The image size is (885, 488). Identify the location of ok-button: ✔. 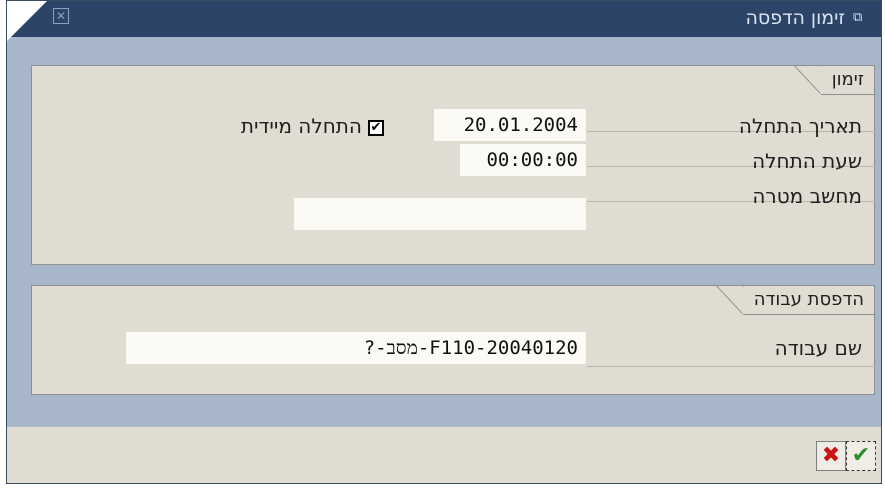
(861, 456).